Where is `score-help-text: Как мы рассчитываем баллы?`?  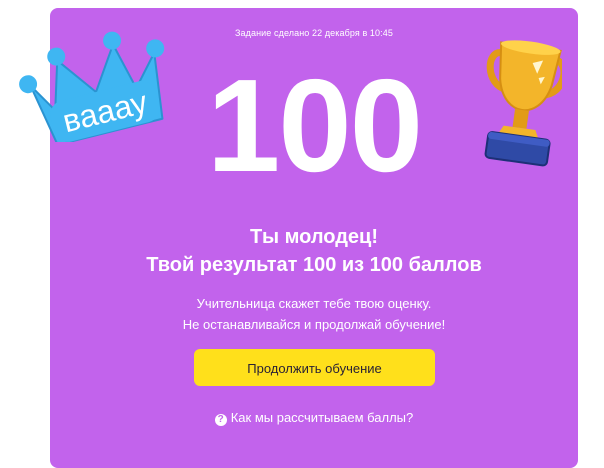 score-help-text: Как мы рассчитываем баллы? is located at coordinates (322, 417).